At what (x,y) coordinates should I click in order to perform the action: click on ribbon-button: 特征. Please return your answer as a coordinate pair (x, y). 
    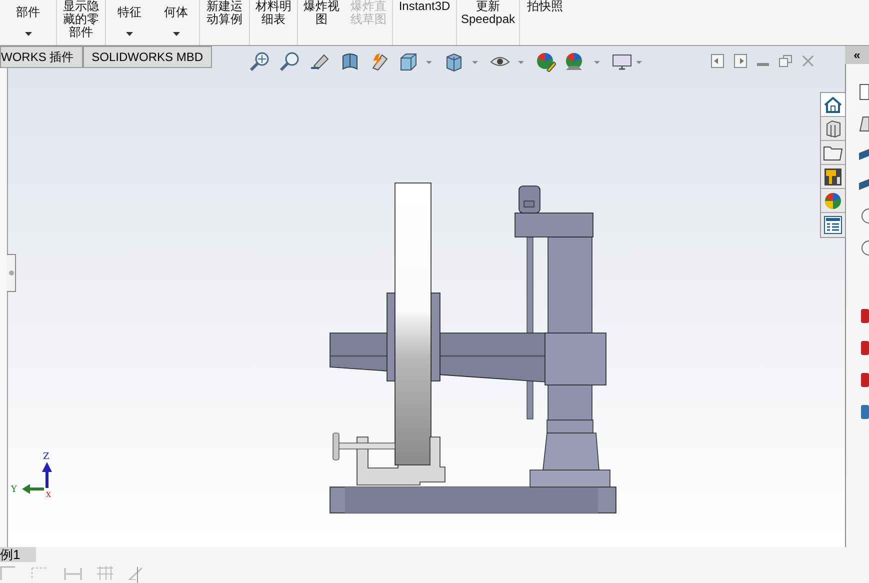
    Looking at the image, I should click on (129, 22).